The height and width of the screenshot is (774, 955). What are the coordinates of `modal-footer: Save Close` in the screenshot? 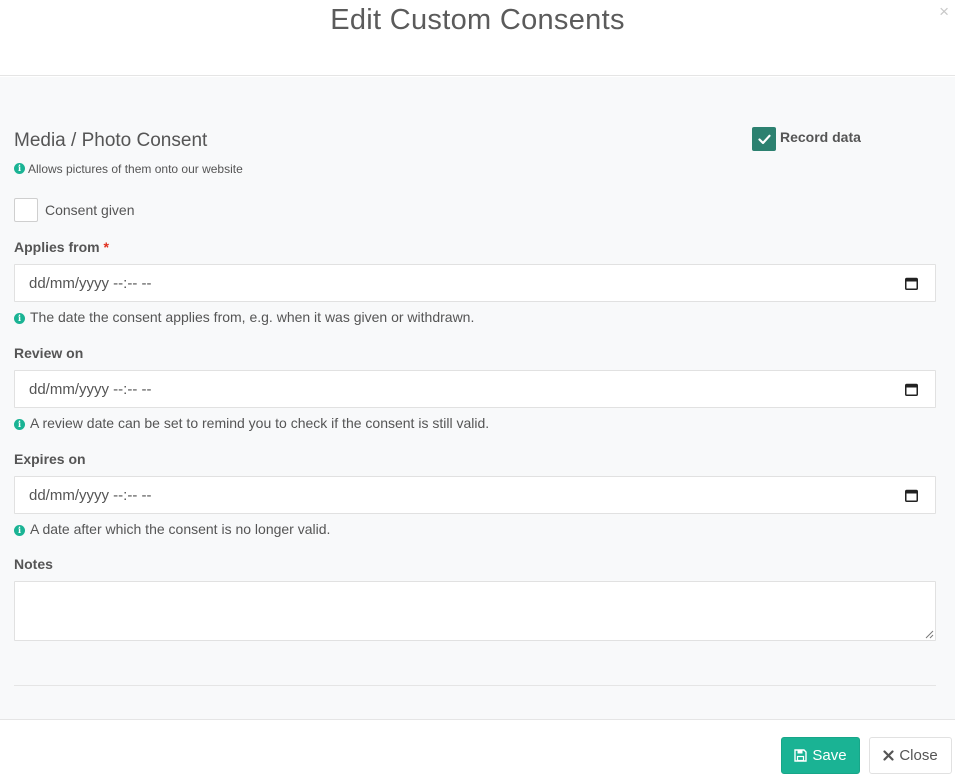 It's located at (477, 746).